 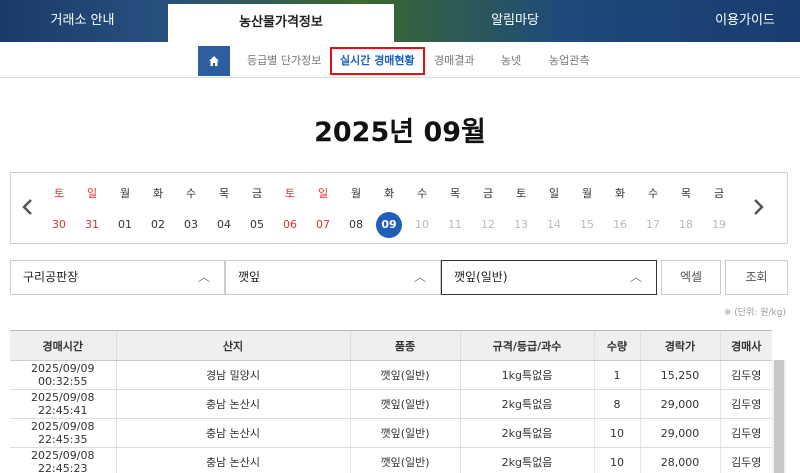 What do you see at coordinates (526, 345) in the screenshot?
I see `col-spec: 규격/등급/과수` at bounding box center [526, 345].